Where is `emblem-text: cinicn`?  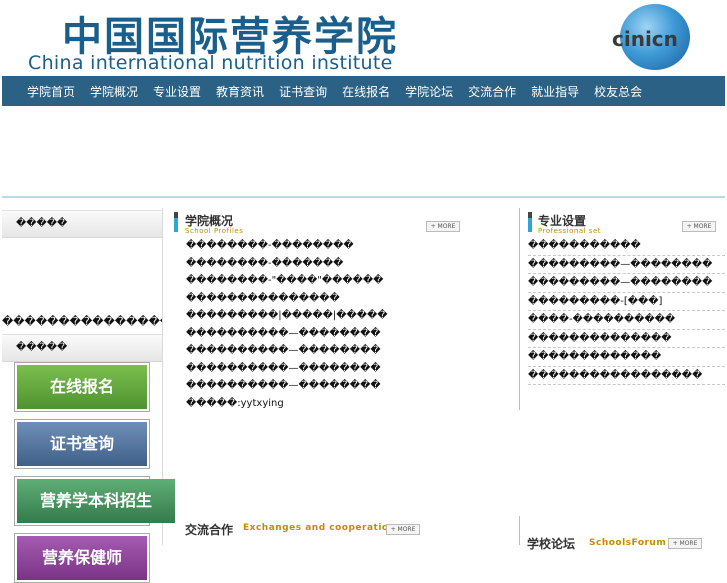
emblem-text: cinicn is located at coordinates (645, 39).